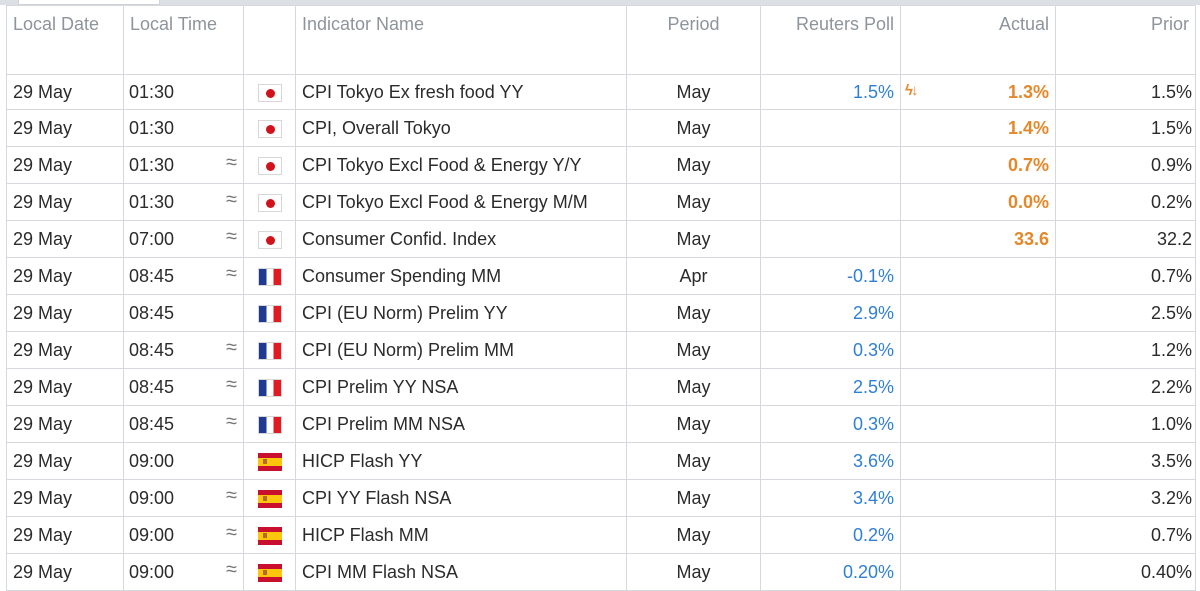 The image size is (1200, 591). I want to click on cell-reuters-poll: 2.9%, so click(830, 313).